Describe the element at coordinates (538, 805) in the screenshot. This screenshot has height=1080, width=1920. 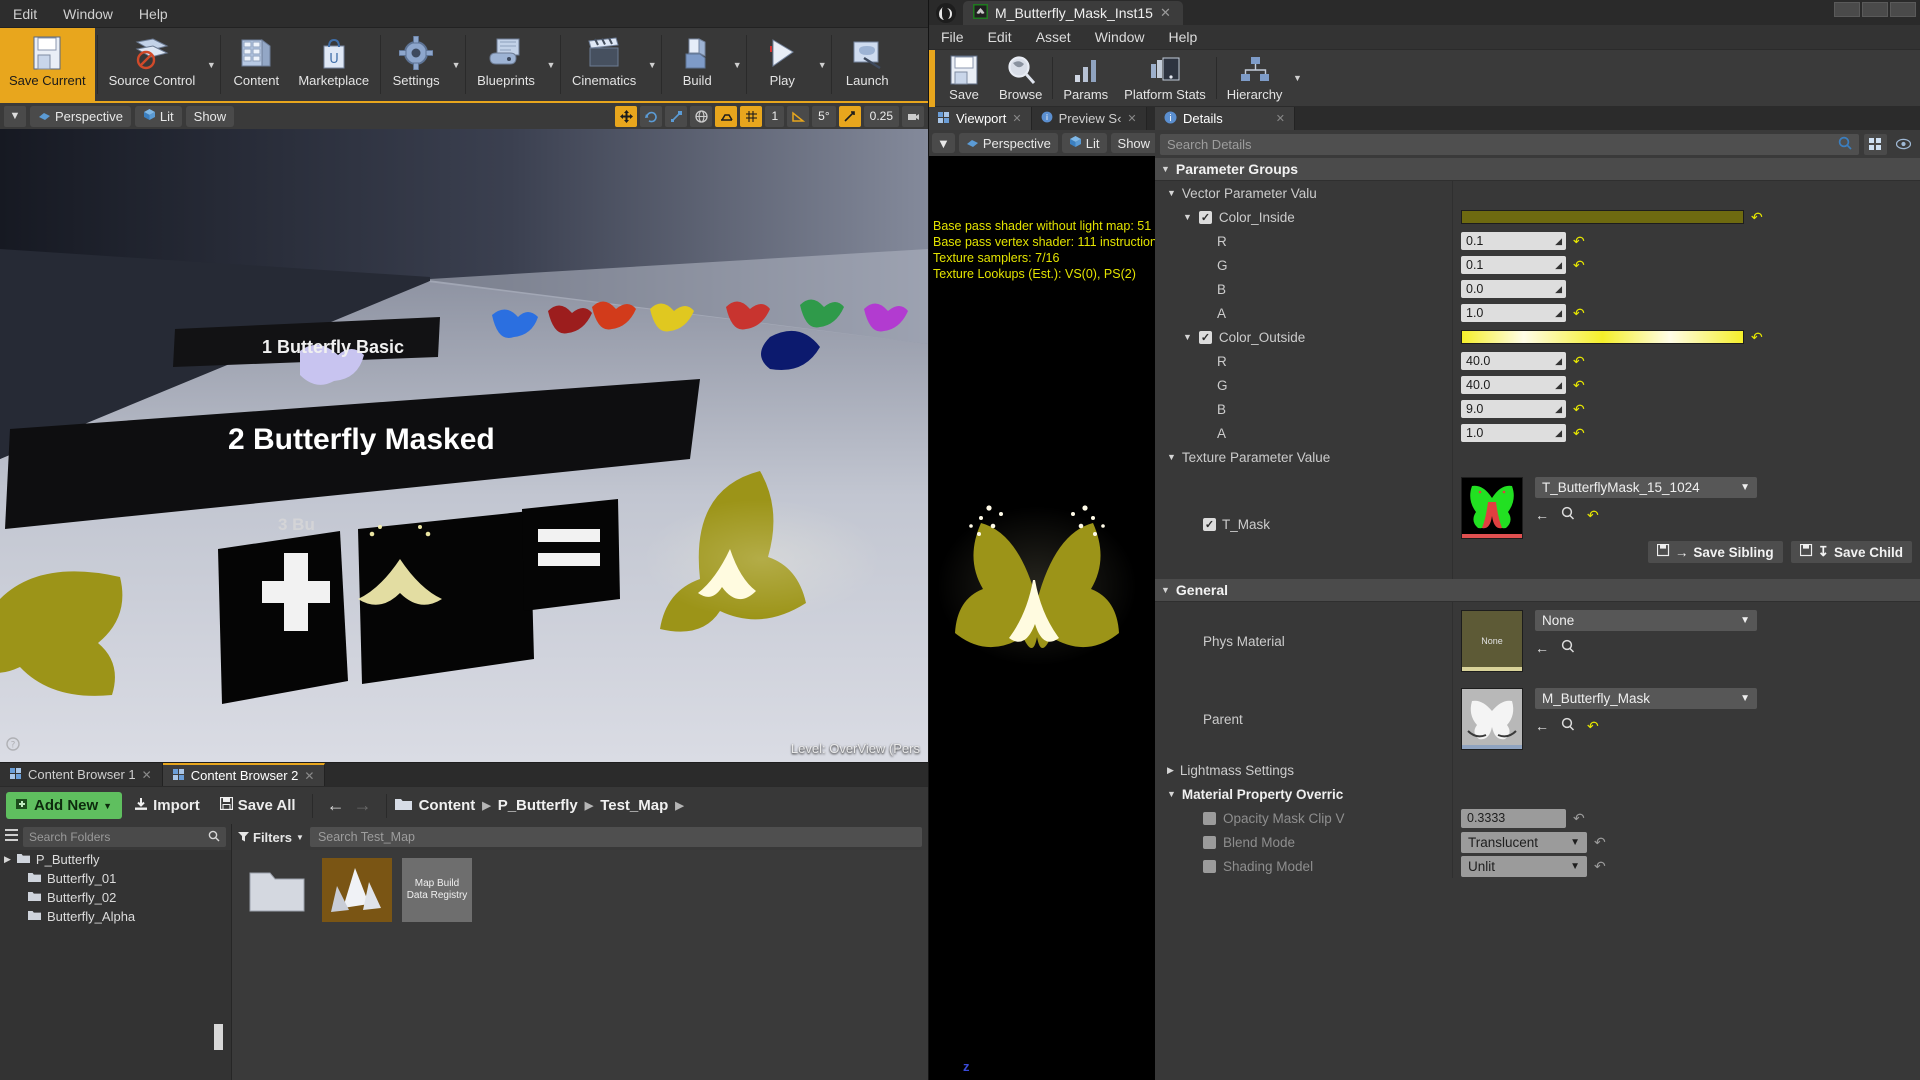
I see `breadcrumb-p-butterfly: P_Butterfly` at that location.